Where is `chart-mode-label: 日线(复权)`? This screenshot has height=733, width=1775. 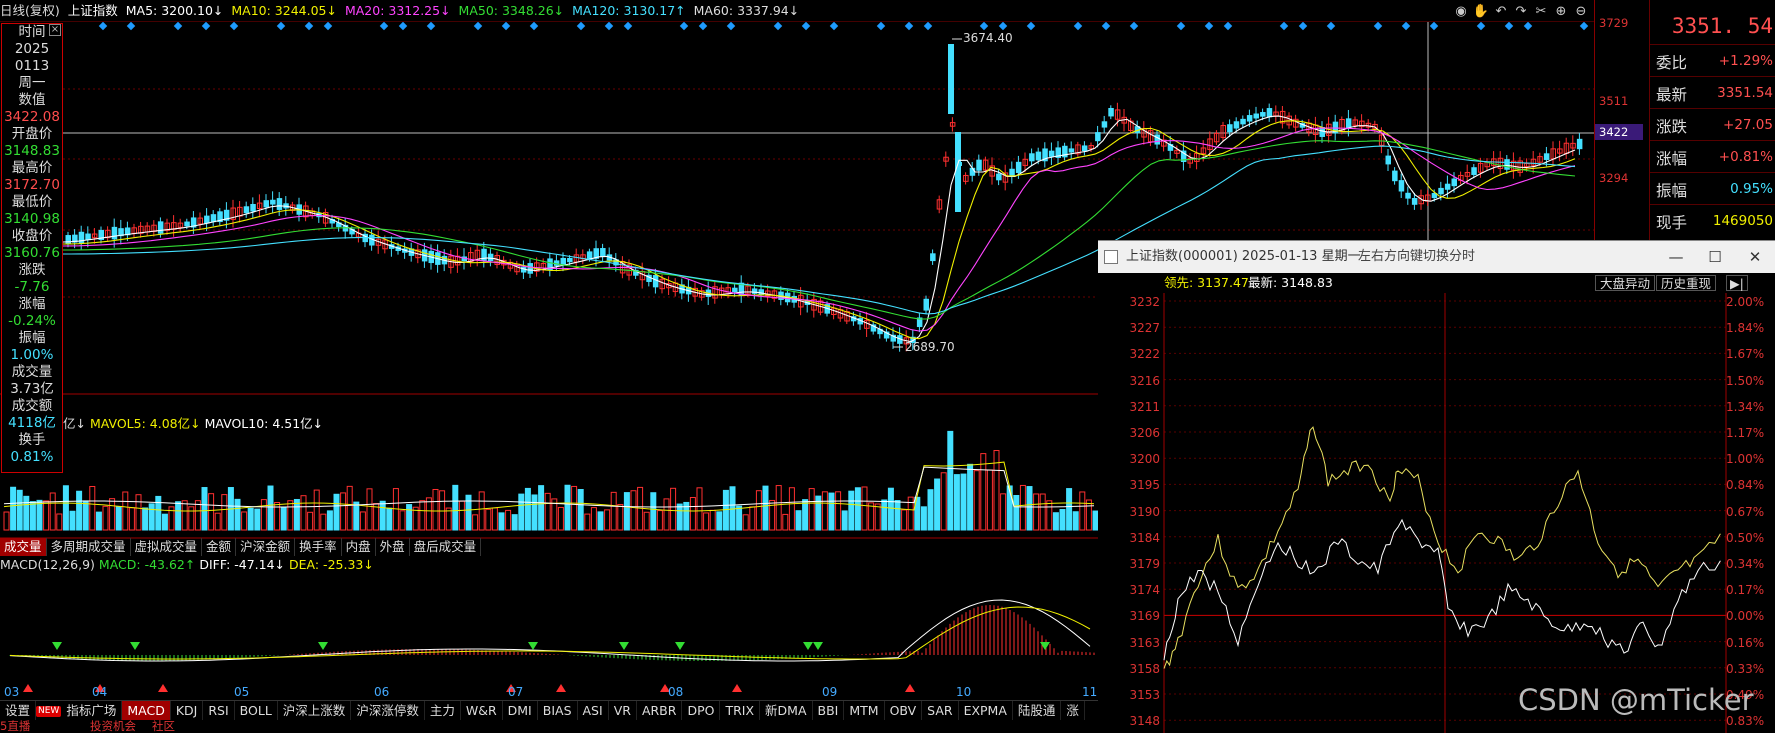
chart-mode-label: 日线(复权) is located at coordinates (30, 10).